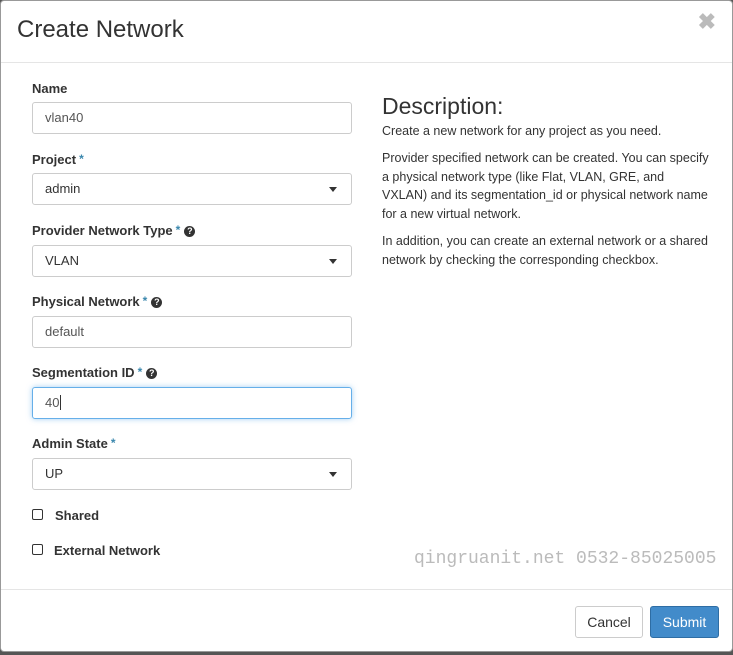 Image resolution: width=733 pixels, height=655 pixels. Describe the element at coordinates (707, 22) in the screenshot. I see `close-icon: ✖` at that location.